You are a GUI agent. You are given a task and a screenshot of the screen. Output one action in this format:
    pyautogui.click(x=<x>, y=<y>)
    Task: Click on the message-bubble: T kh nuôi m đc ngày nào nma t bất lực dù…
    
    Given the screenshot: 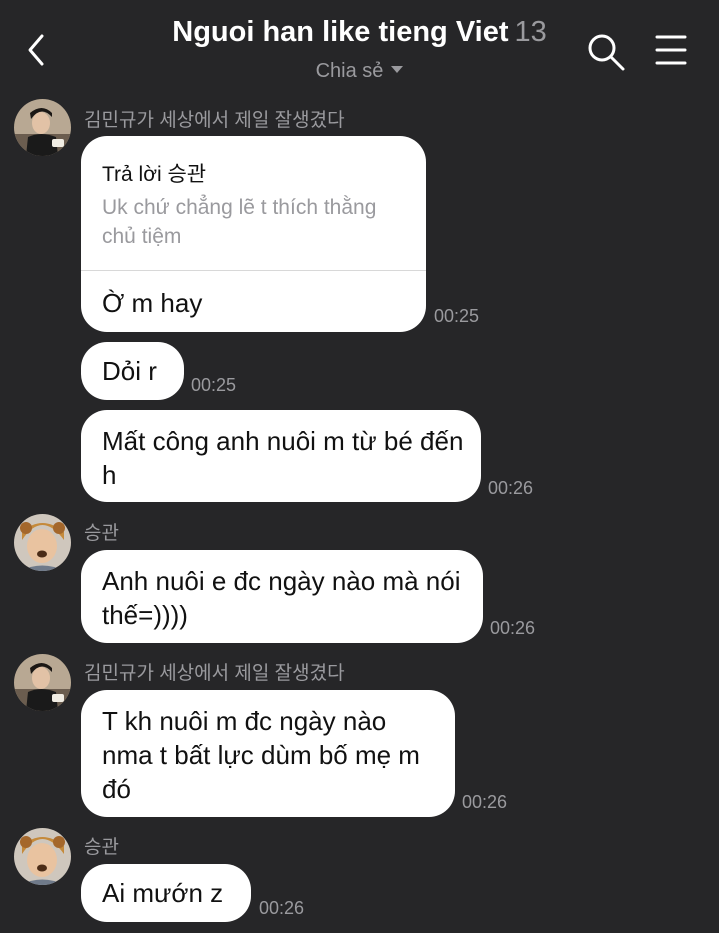 What is the action you would take?
    pyautogui.click(x=268, y=753)
    